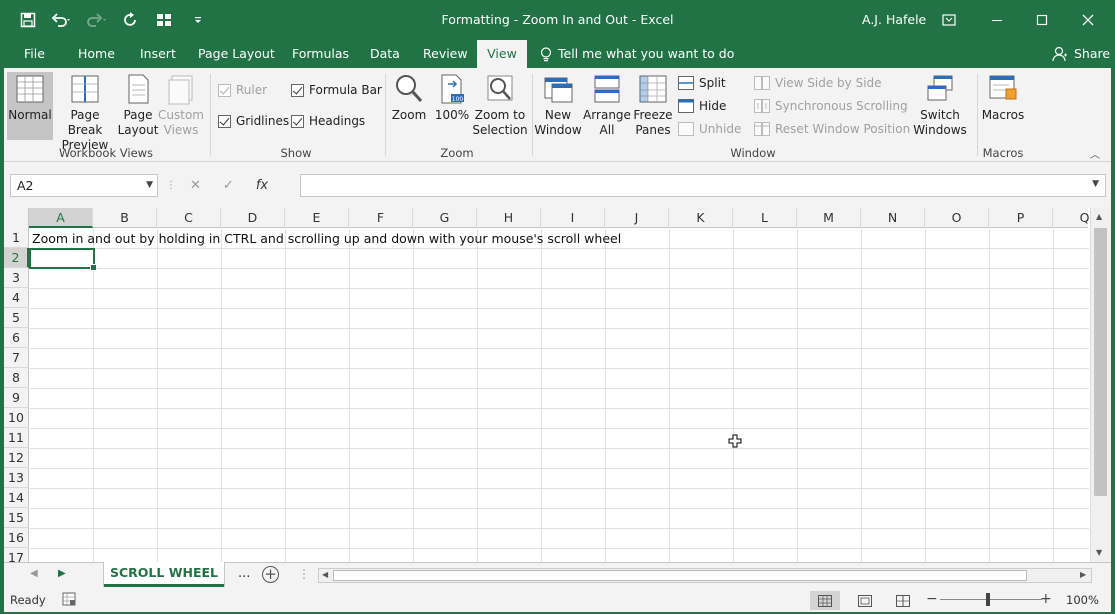  I want to click on normal-view-button: Normal, so click(30, 106).